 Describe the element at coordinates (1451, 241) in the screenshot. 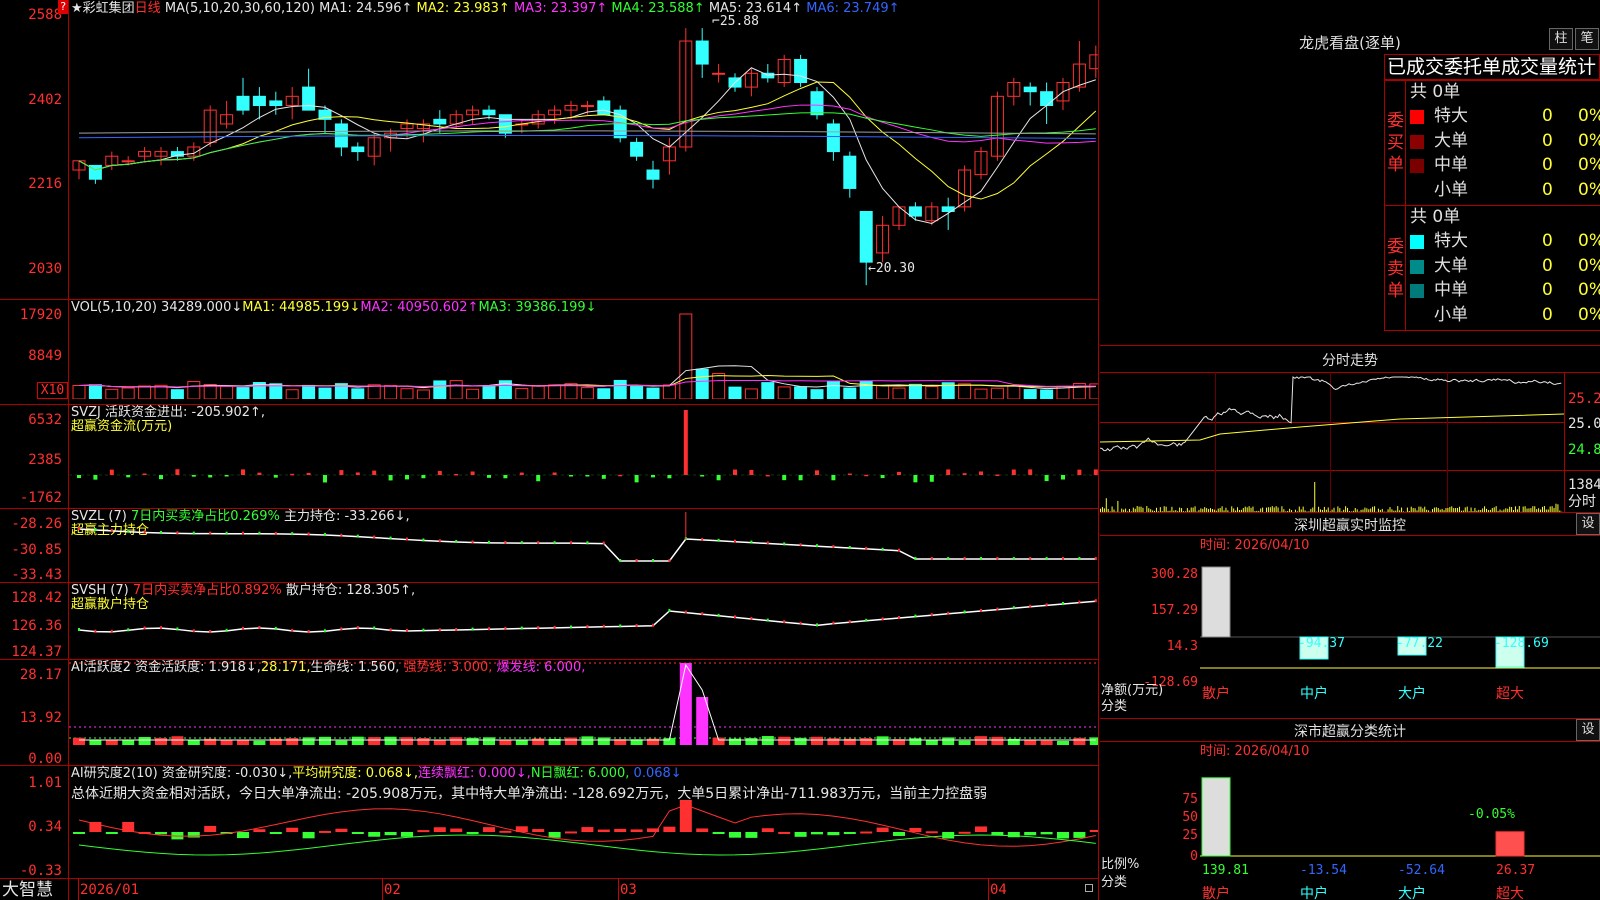

I see `order-type: 特大` at that location.